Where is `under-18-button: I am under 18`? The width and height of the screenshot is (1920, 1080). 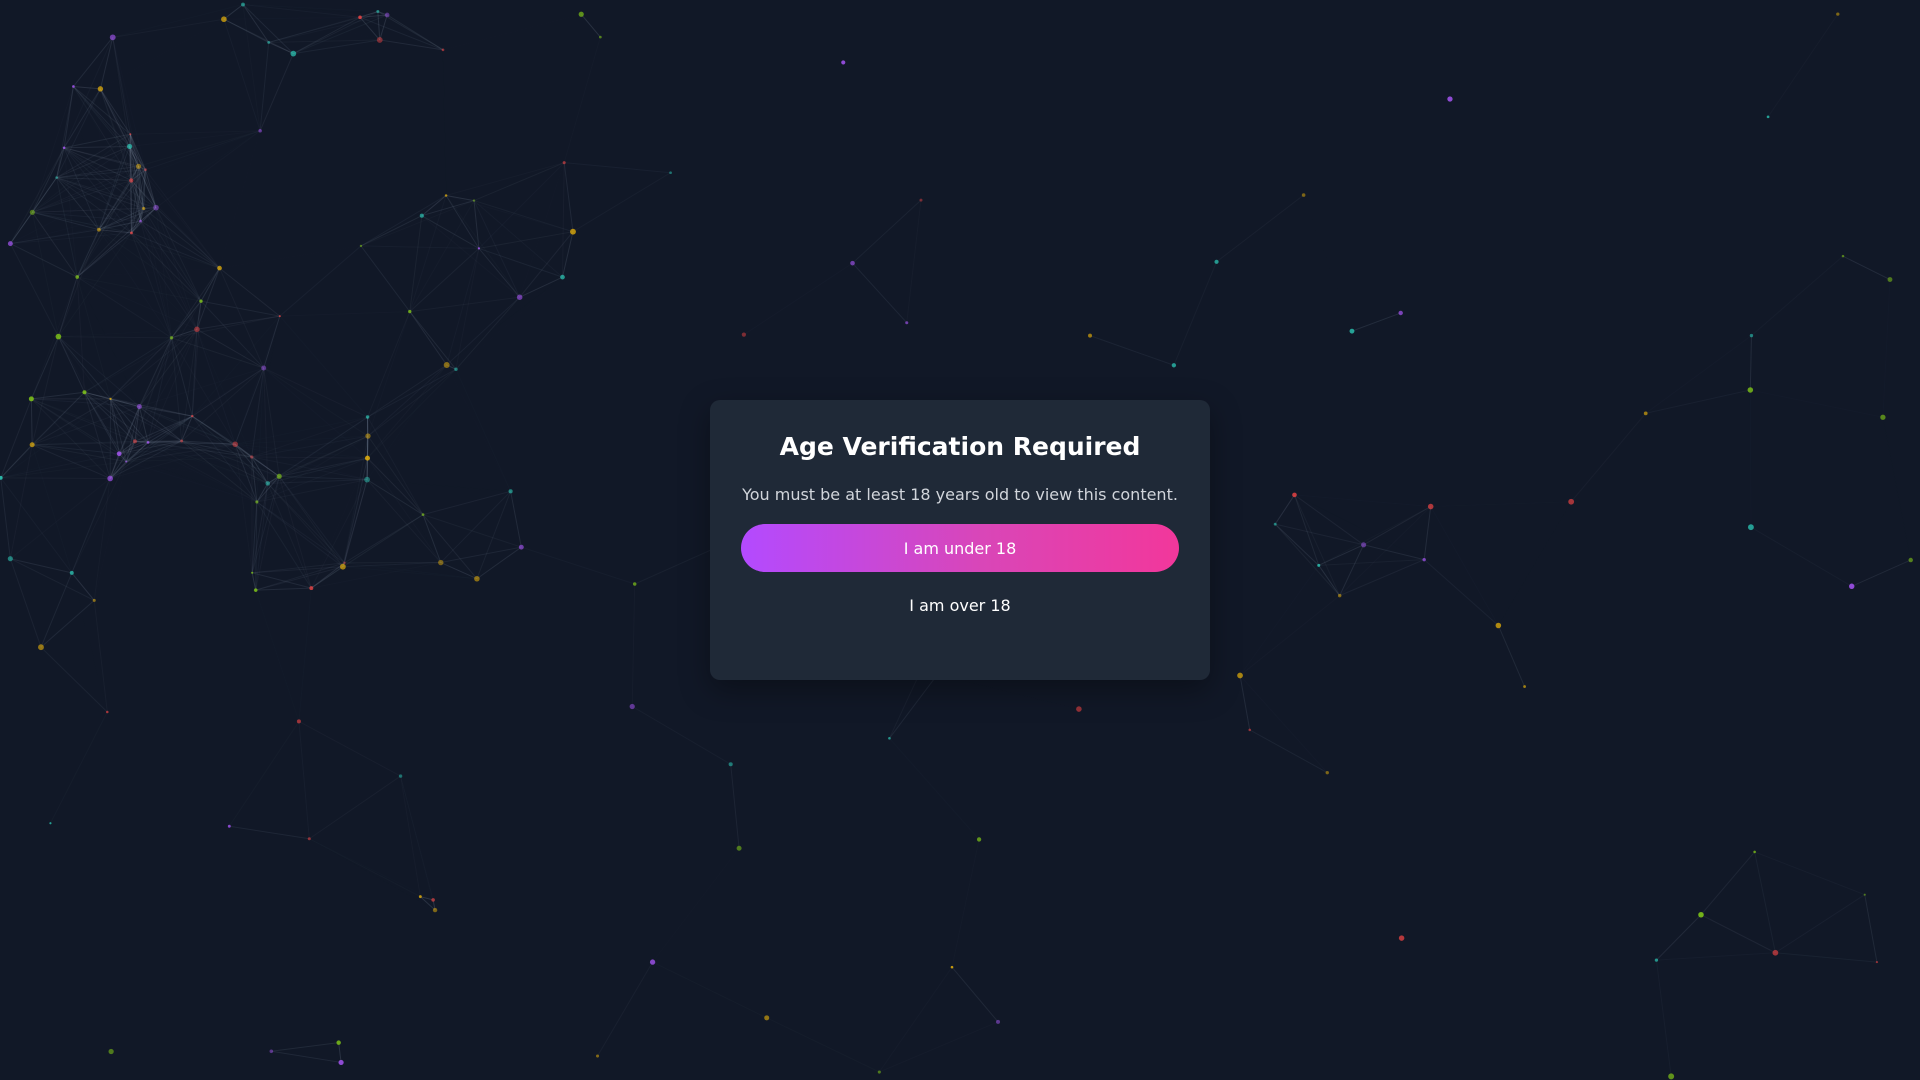
under-18-button: I am under 18 is located at coordinates (960, 548).